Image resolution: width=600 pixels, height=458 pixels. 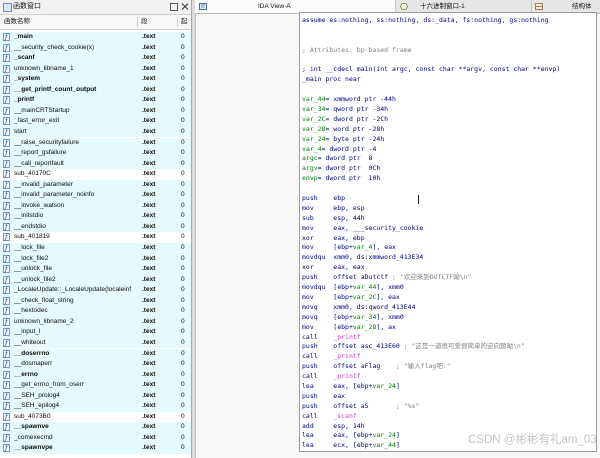 What do you see at coordinates (95, 417) in the screenshot?
I see `function-row: sub_4073B0 .text 0` at bounding box center [95, 417].